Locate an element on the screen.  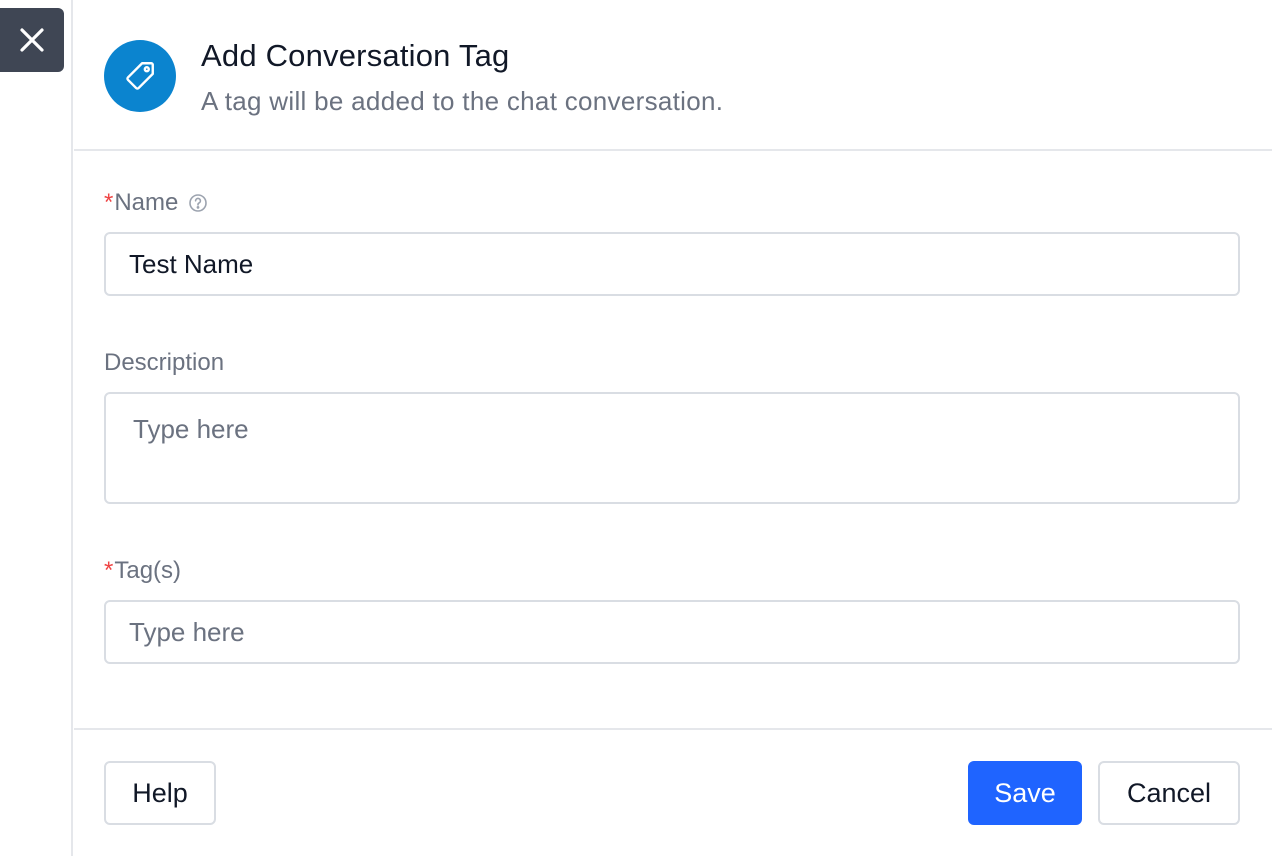
drawer-footer: Help Save Cancel is located at coordinates (673, 792).